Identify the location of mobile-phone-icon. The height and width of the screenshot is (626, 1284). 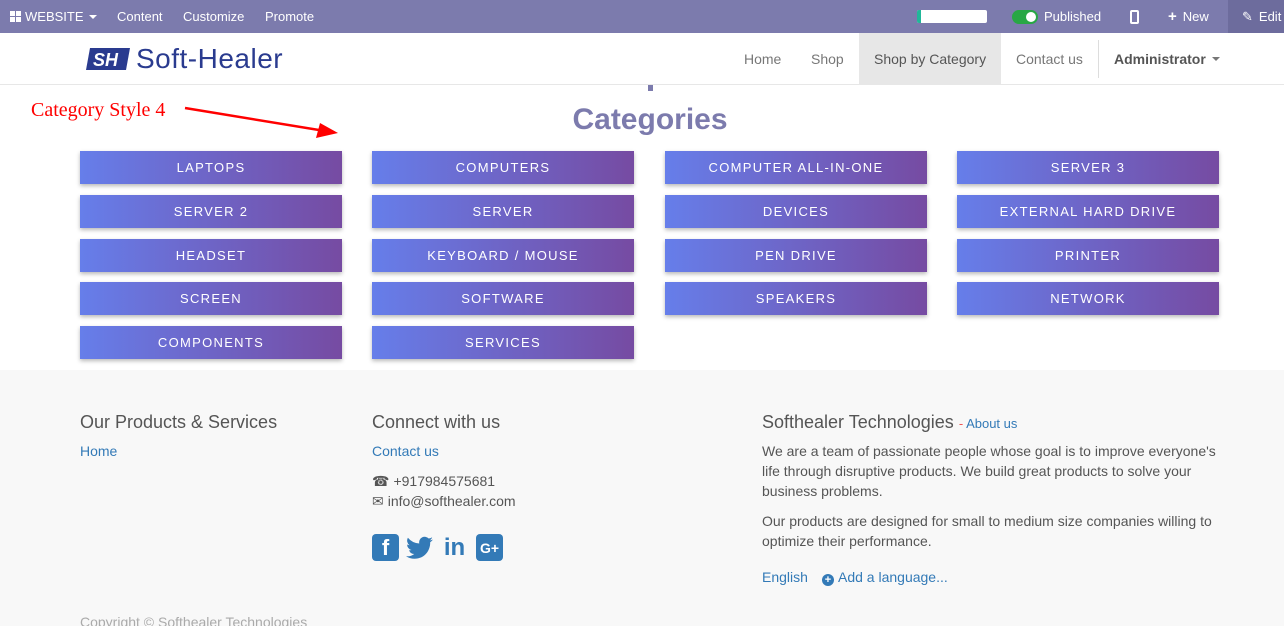
(1134, 16).